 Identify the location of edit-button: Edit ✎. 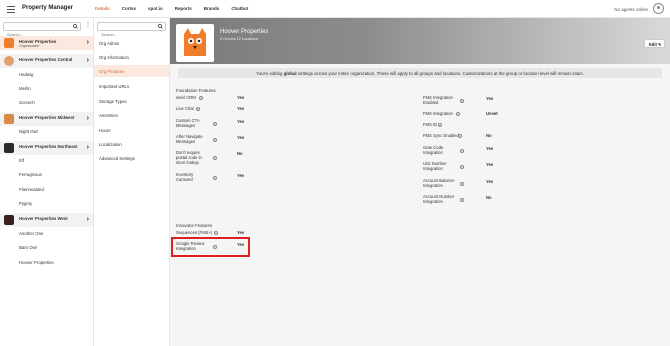
(654, 43).